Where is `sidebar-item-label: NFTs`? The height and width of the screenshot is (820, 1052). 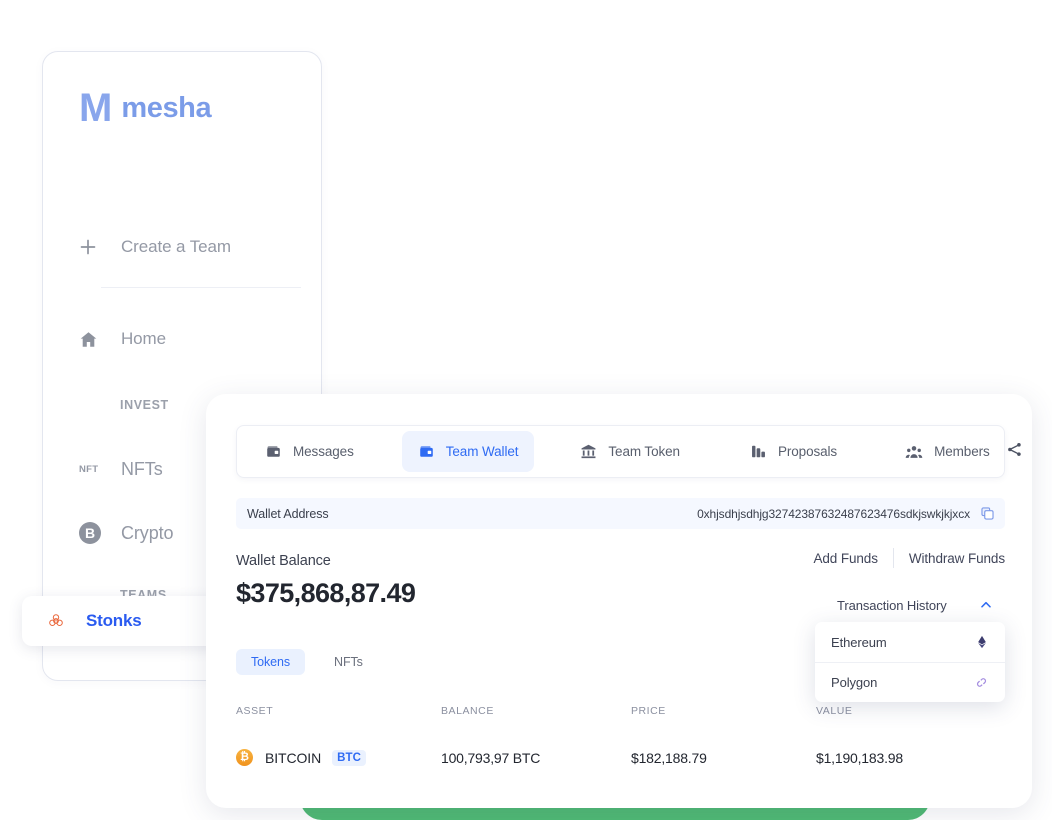
sidebar-item-label: NFTs is located at coordinates (142, 468).